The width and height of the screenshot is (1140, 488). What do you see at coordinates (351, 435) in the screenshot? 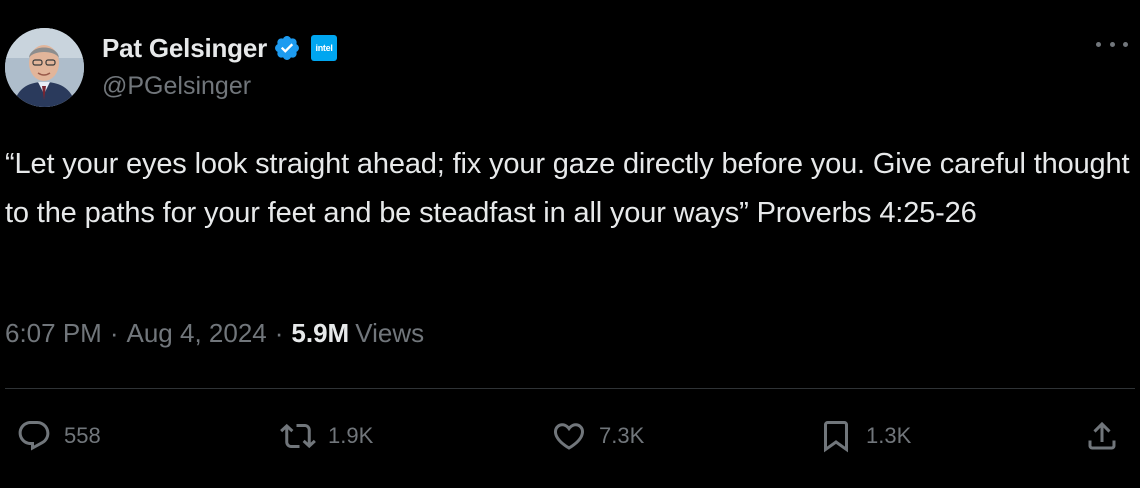
I see `retweet-count: 1.9K` at bounding box center [351, 435].